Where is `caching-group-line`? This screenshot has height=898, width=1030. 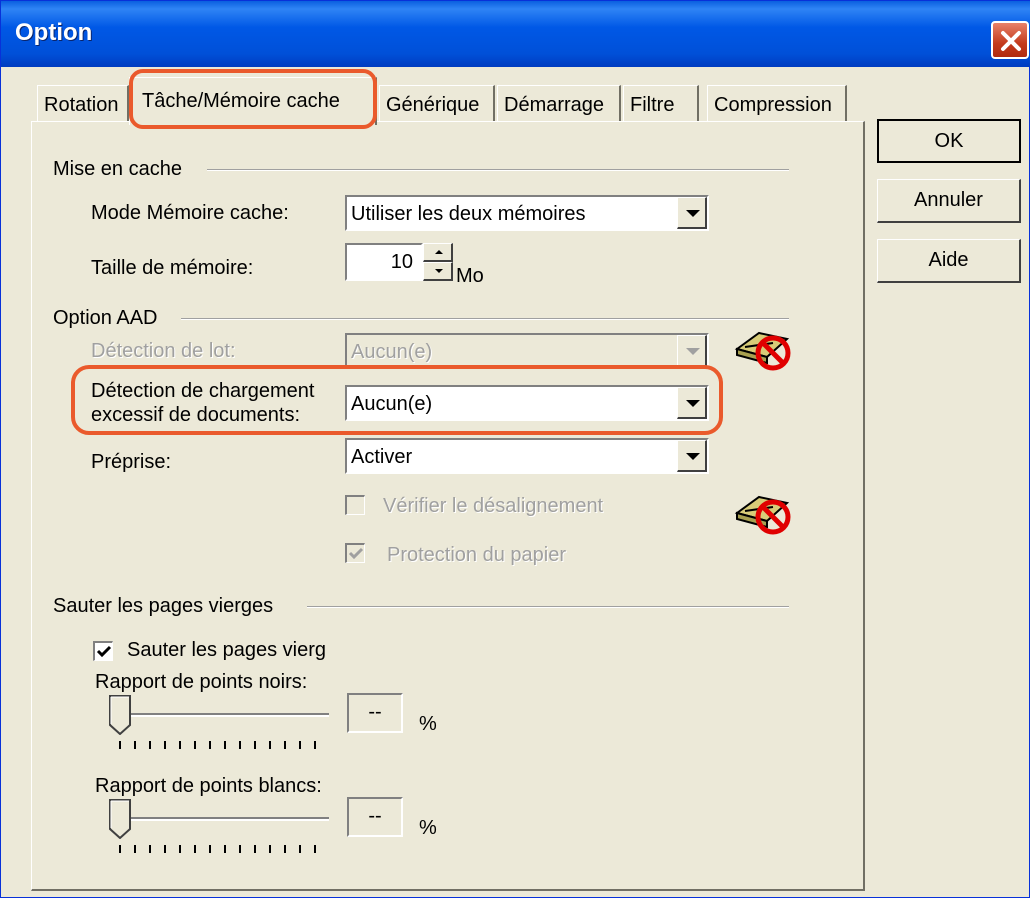
caching-group-line is located at coordinates (498, 170).